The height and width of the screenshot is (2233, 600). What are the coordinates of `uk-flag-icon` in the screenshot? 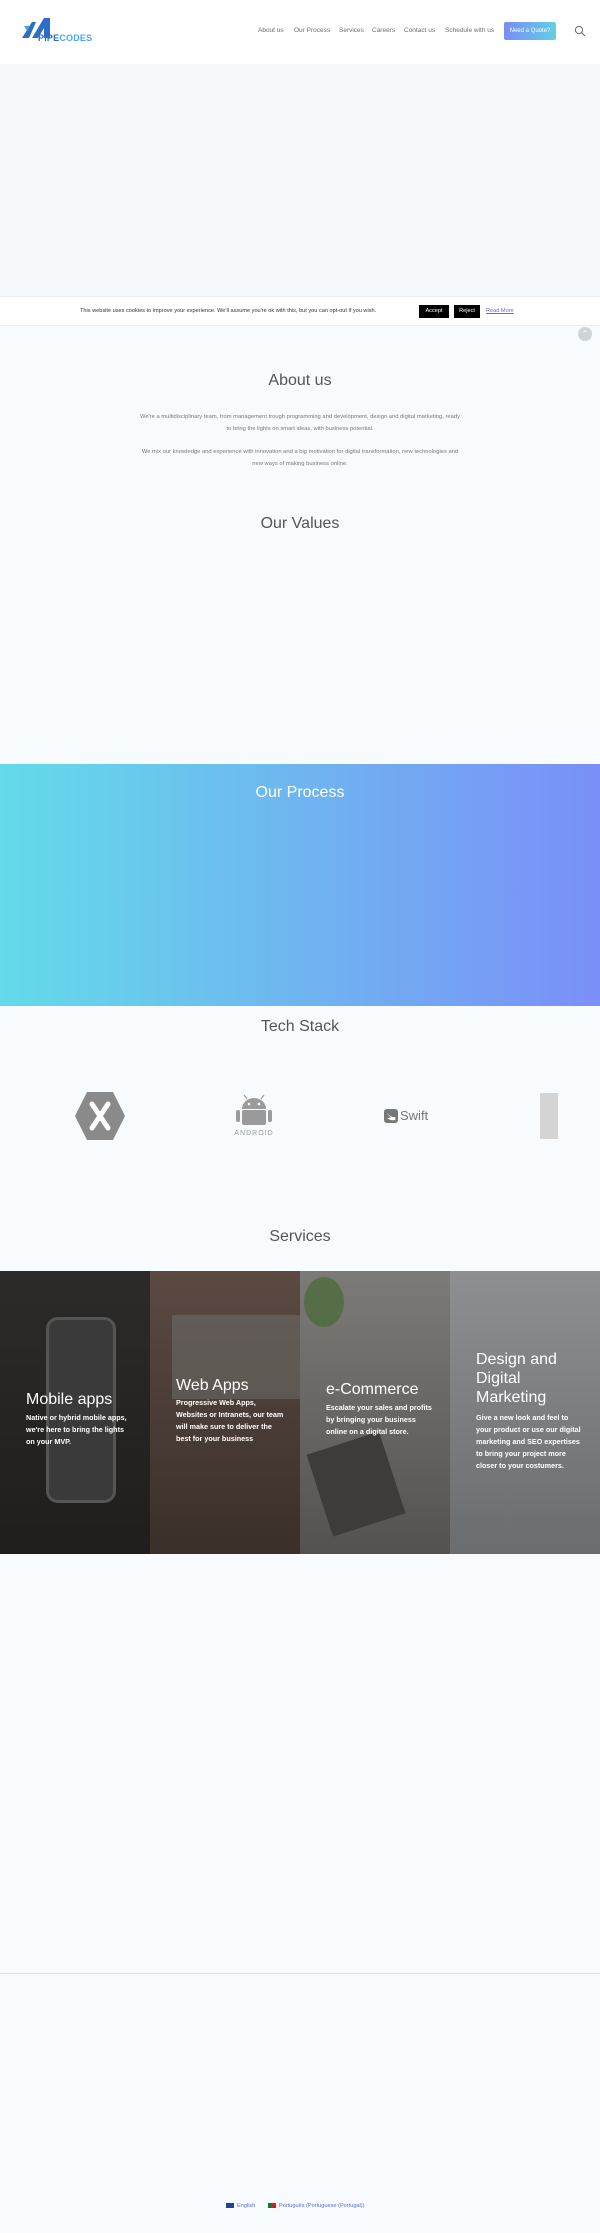 It's located at (230, 2206).